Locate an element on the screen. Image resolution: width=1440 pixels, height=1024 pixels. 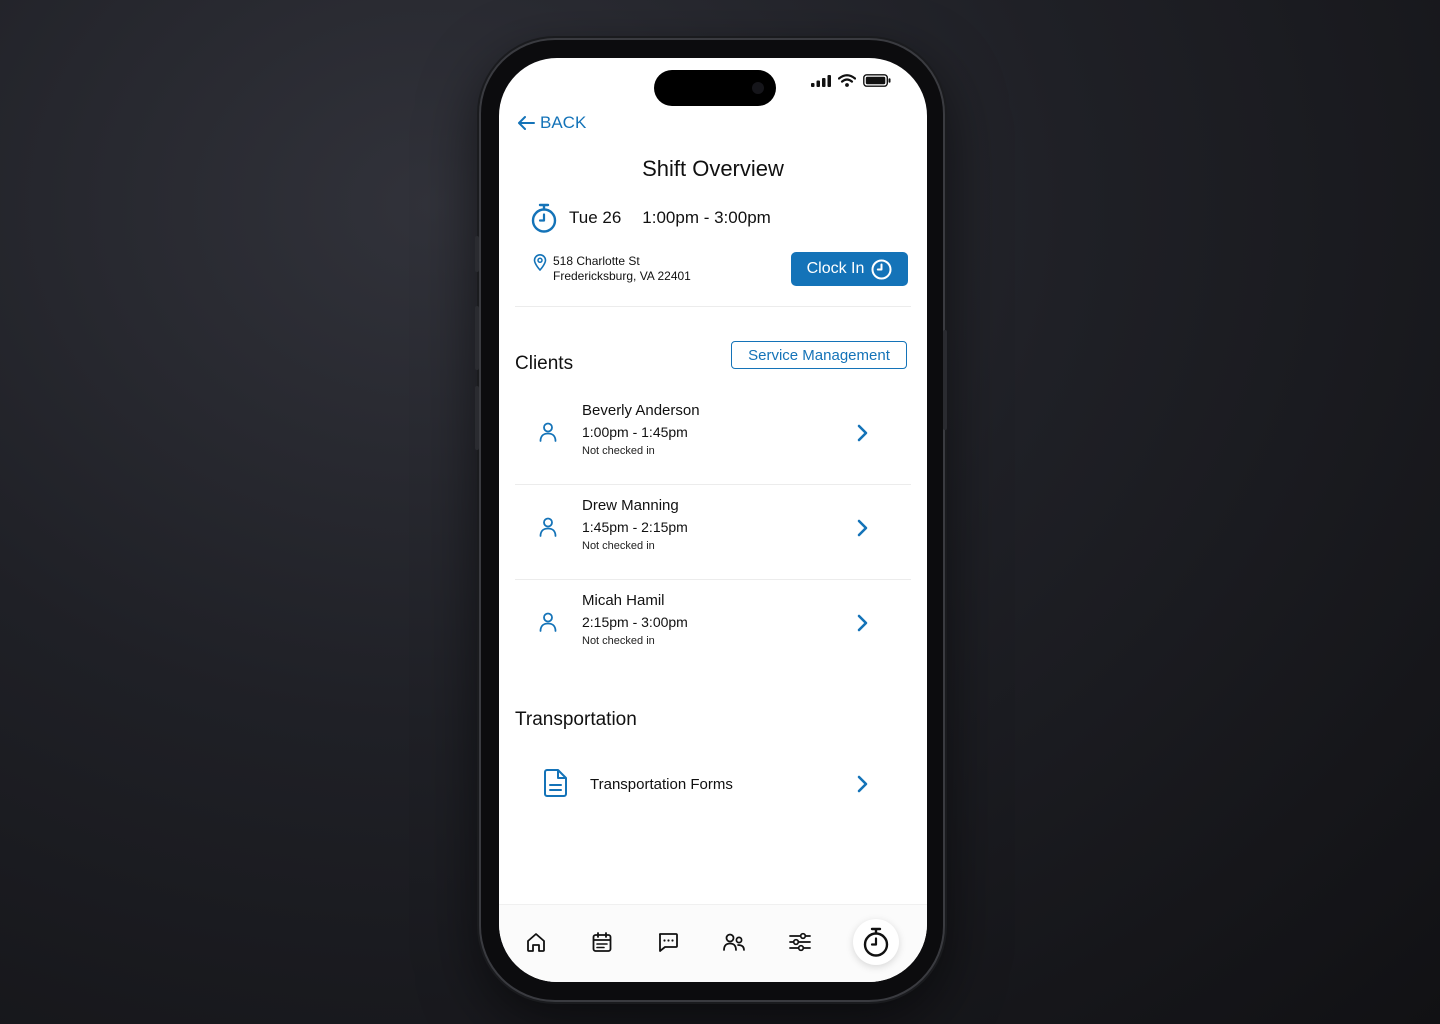
users-icon is located at coordinates (734, 942).